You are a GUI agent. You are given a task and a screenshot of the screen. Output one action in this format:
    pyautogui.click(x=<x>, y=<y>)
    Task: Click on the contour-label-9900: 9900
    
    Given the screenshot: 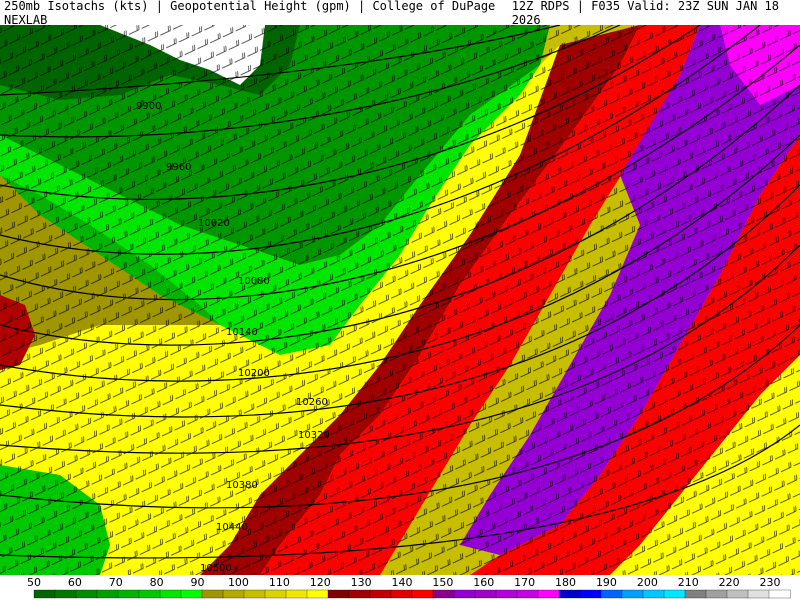 What is the action you would take?
    pyautogui.click(x=148, y=106)
    